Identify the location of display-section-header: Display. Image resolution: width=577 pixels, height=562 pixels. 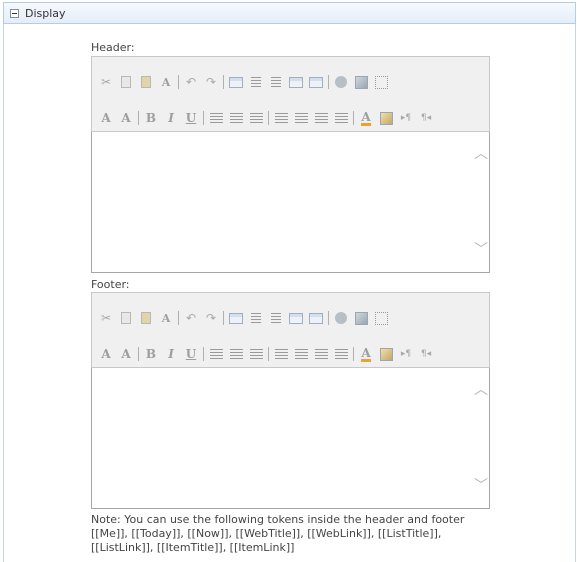
(289, 13).